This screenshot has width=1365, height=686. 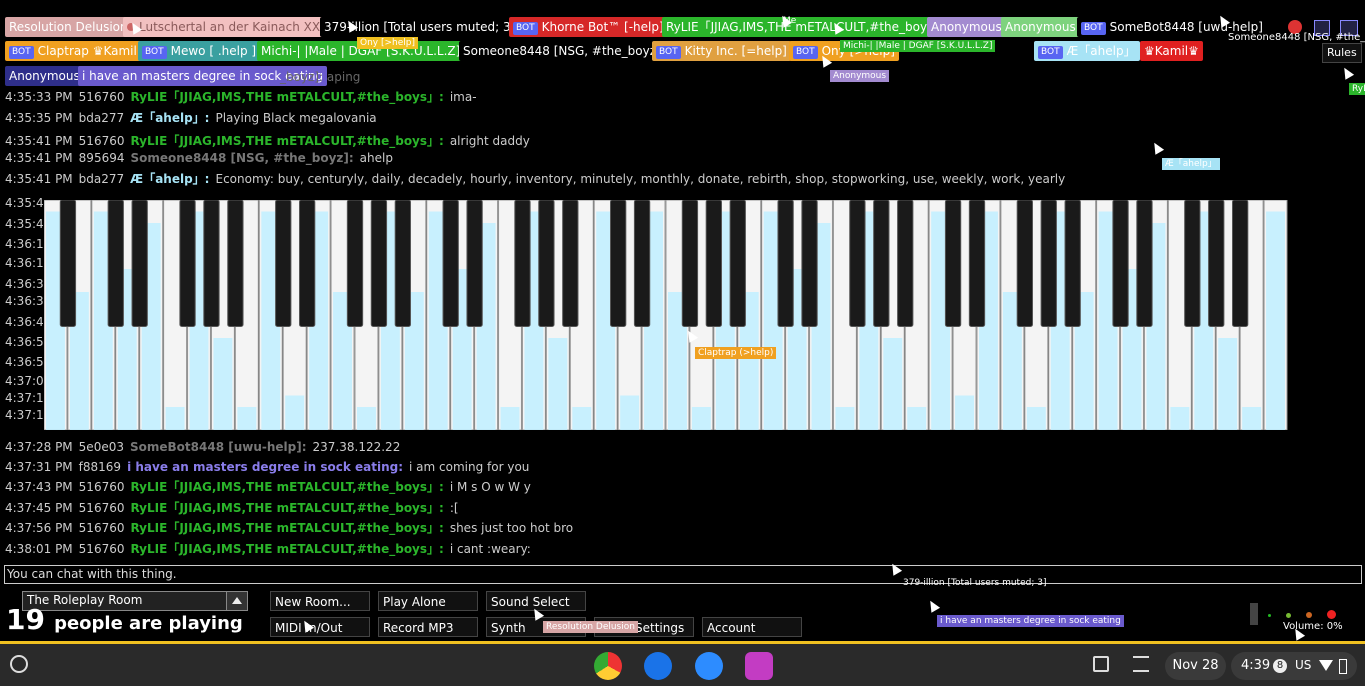 I want to click on user-tag: RyLIE「JJIAG,IMS,THE mETALCULT,#the_boys」, so click(x=806, y=27).